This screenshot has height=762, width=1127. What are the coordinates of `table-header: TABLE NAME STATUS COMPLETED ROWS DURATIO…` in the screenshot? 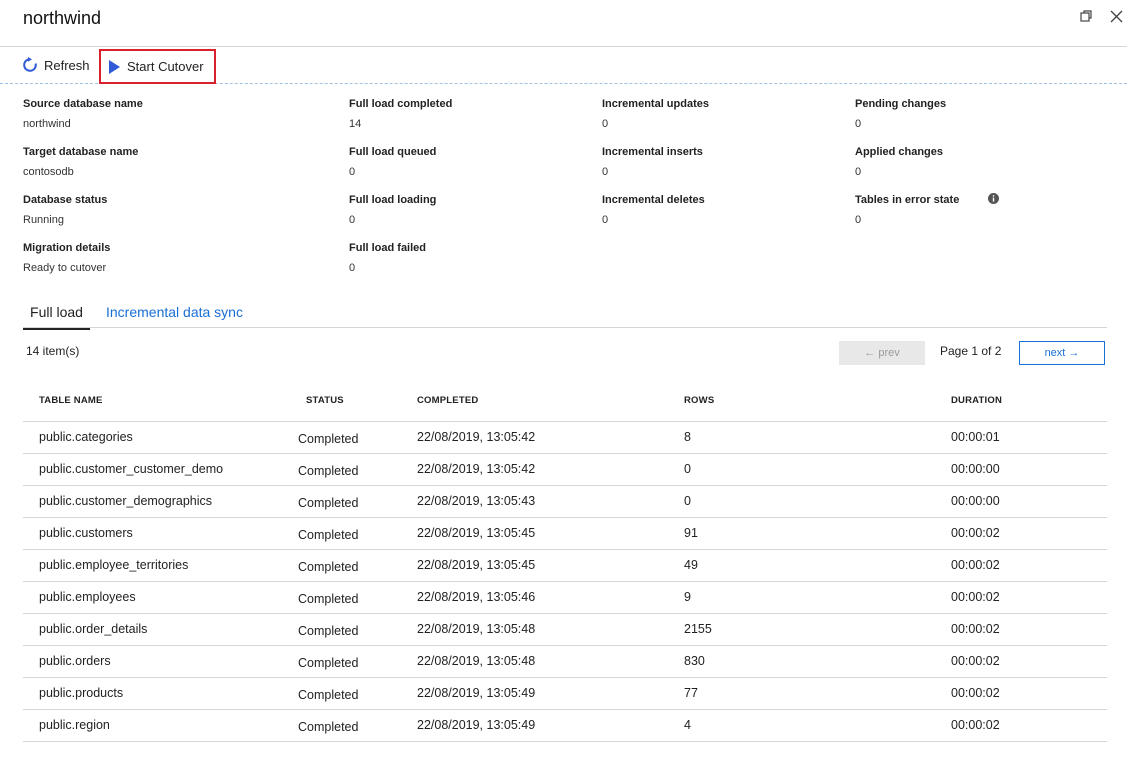 It's located at (565, 405).